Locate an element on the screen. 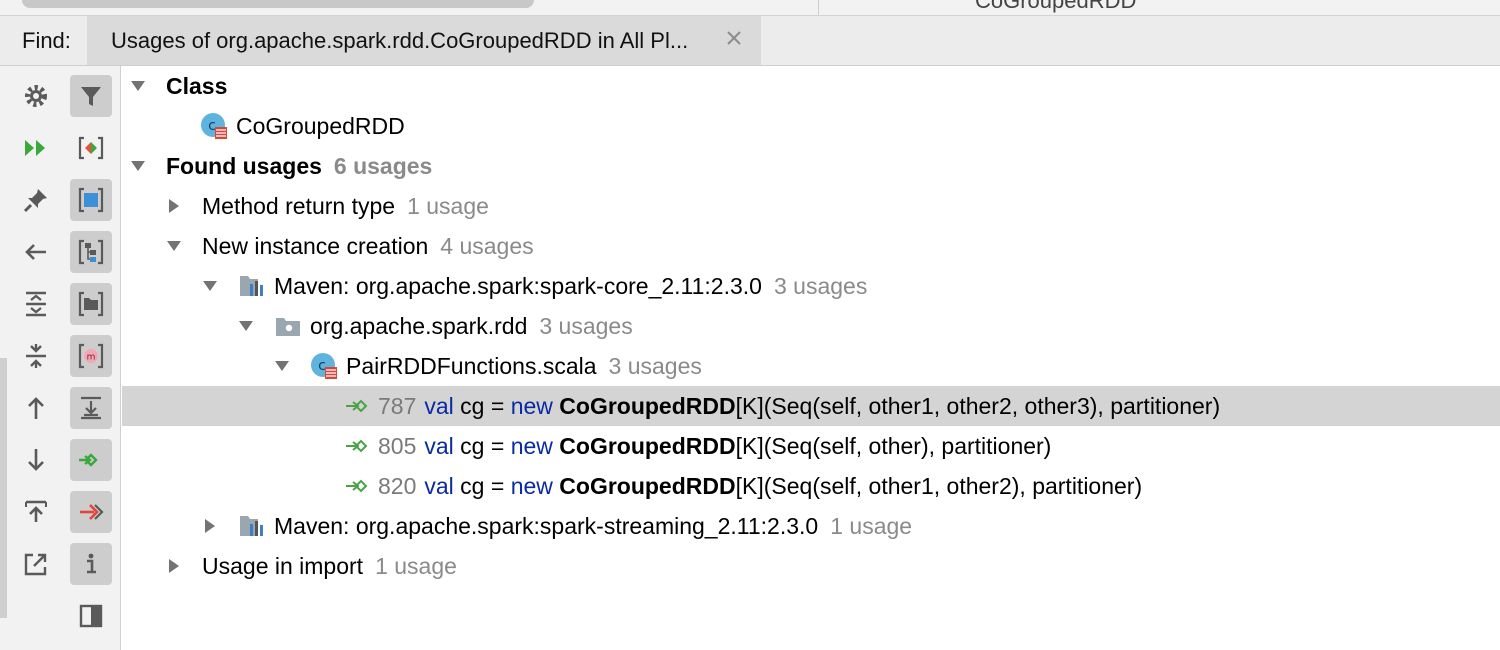  usage-line-number: 805 is located at coordinates (397, 445).